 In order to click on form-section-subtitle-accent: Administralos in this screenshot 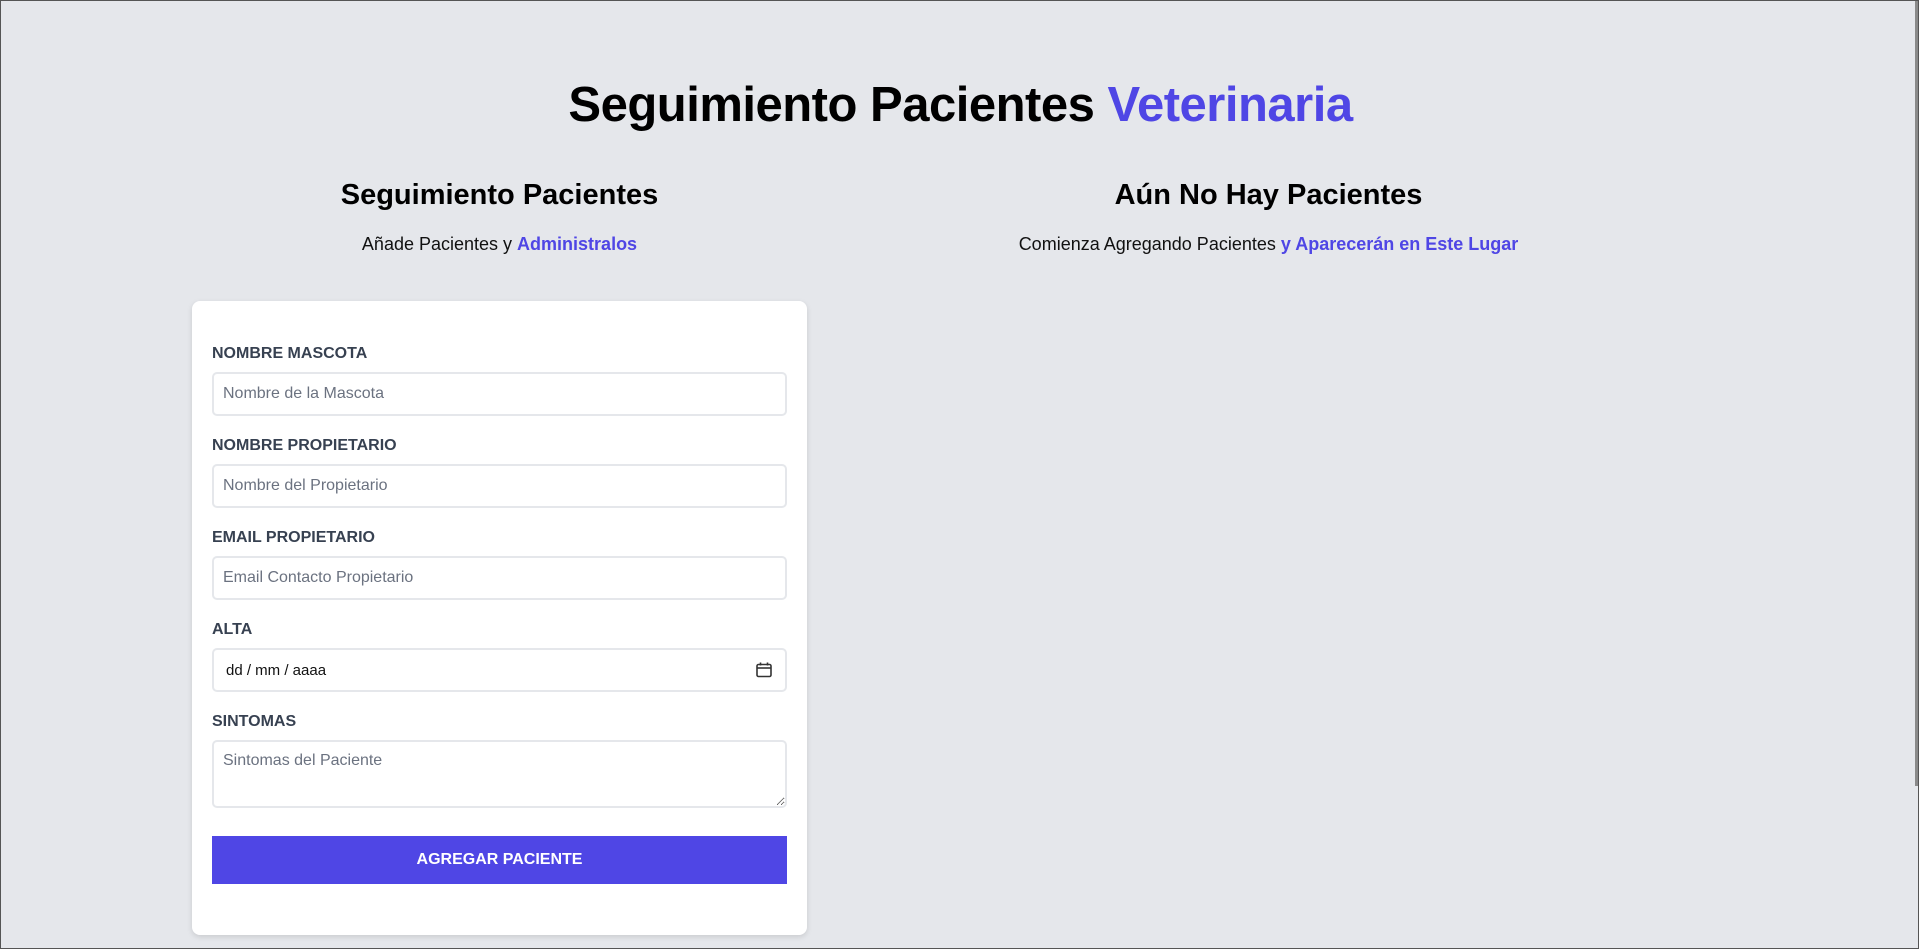, I will do `click(577, 244)`.